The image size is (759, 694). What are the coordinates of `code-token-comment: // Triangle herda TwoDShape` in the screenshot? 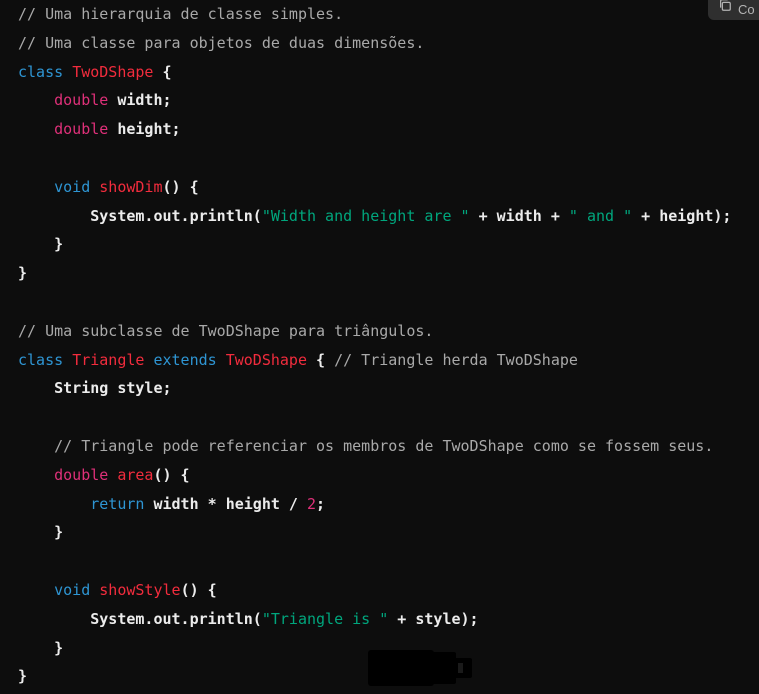 It's located at (456, 359).